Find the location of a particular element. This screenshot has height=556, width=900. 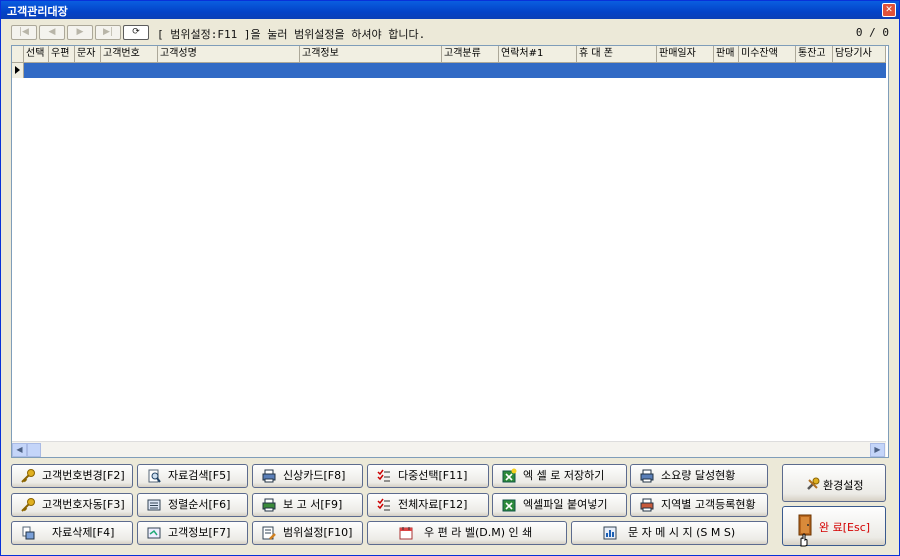

col-sale-date: 판매일자 is located at coordinates (685, 54).